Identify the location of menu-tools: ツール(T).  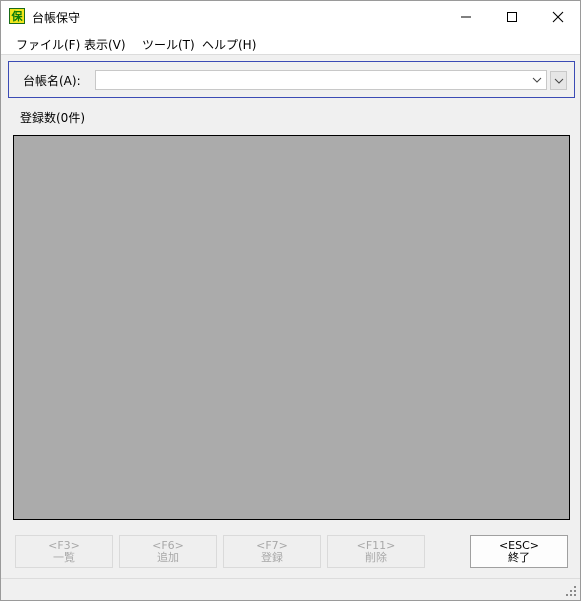
(168, 44).